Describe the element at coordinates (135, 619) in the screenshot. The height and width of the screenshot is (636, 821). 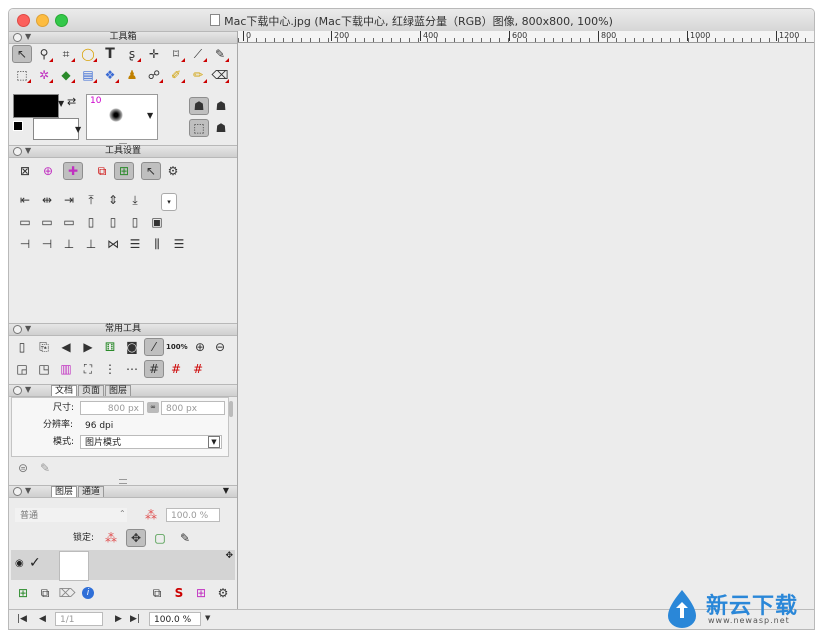
I see `last-page-icon: ▶|` at that location.